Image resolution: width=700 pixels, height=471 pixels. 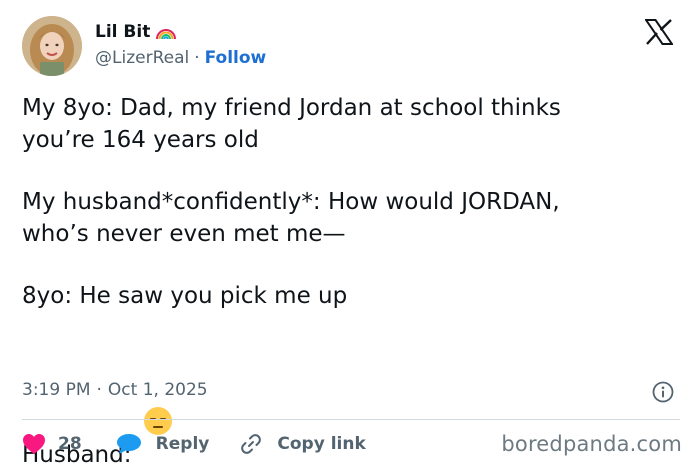 What do you see at coordinates (591, 444) in the screenshot?
I see `watermark: boredpanda.com` at bounding box center [591, 444].